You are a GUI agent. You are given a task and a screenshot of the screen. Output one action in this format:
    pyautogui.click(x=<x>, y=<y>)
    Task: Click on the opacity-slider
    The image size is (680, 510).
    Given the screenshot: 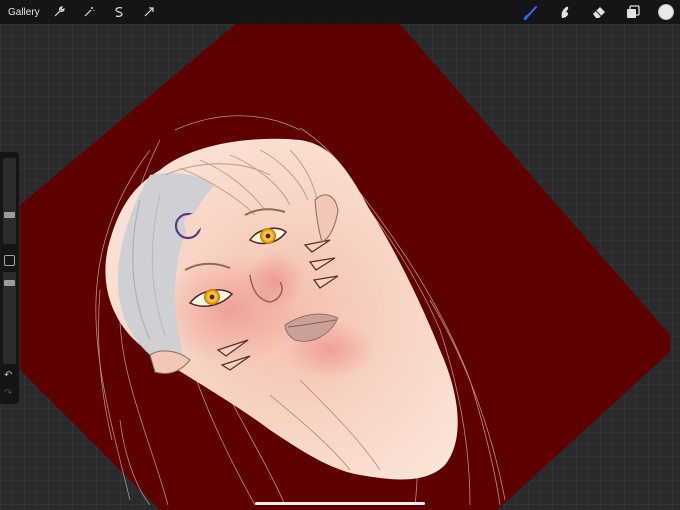 What is the action you would take?
    pyautogui.click(x=9, y=318)
    